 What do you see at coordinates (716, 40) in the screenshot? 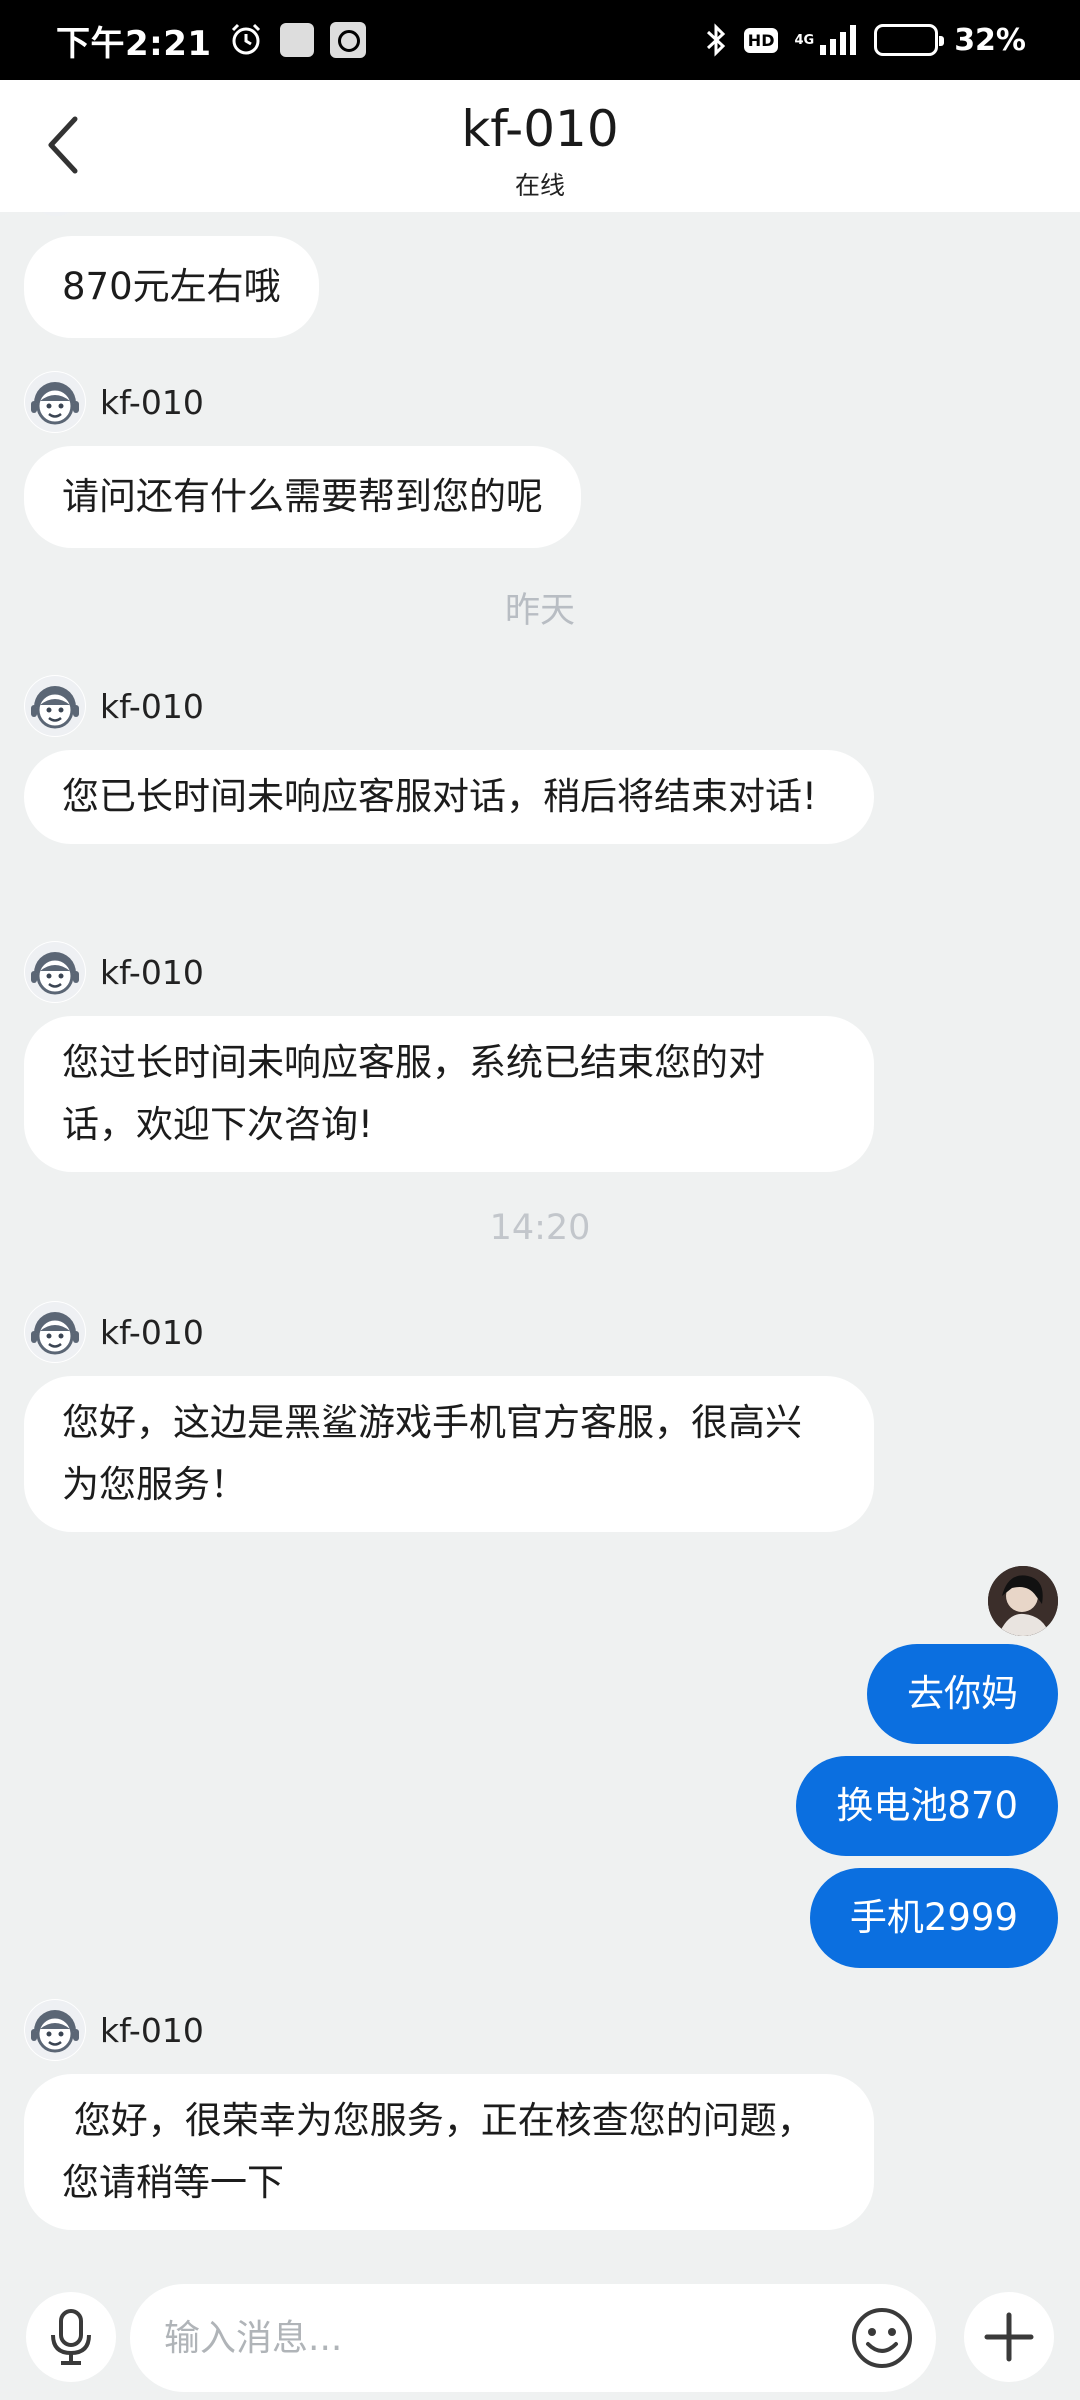
I see `bluetooth-icon` at bounding box center [716, 40].